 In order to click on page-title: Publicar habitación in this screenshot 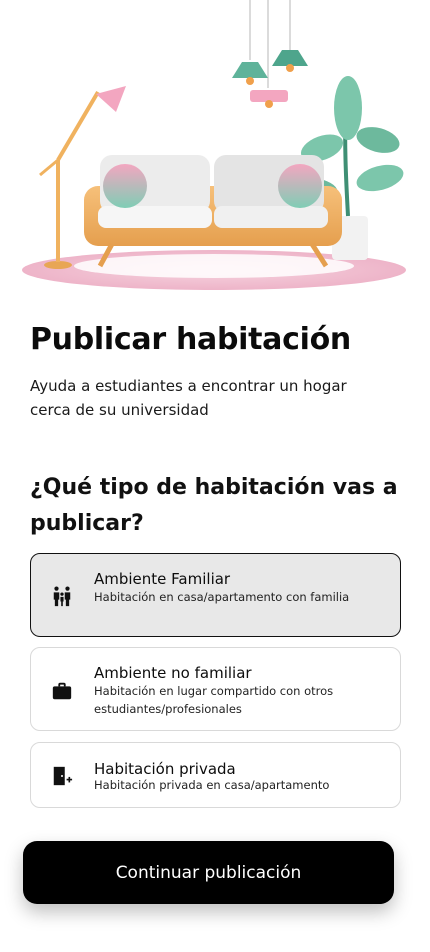, I will do `click(190, 339)`.